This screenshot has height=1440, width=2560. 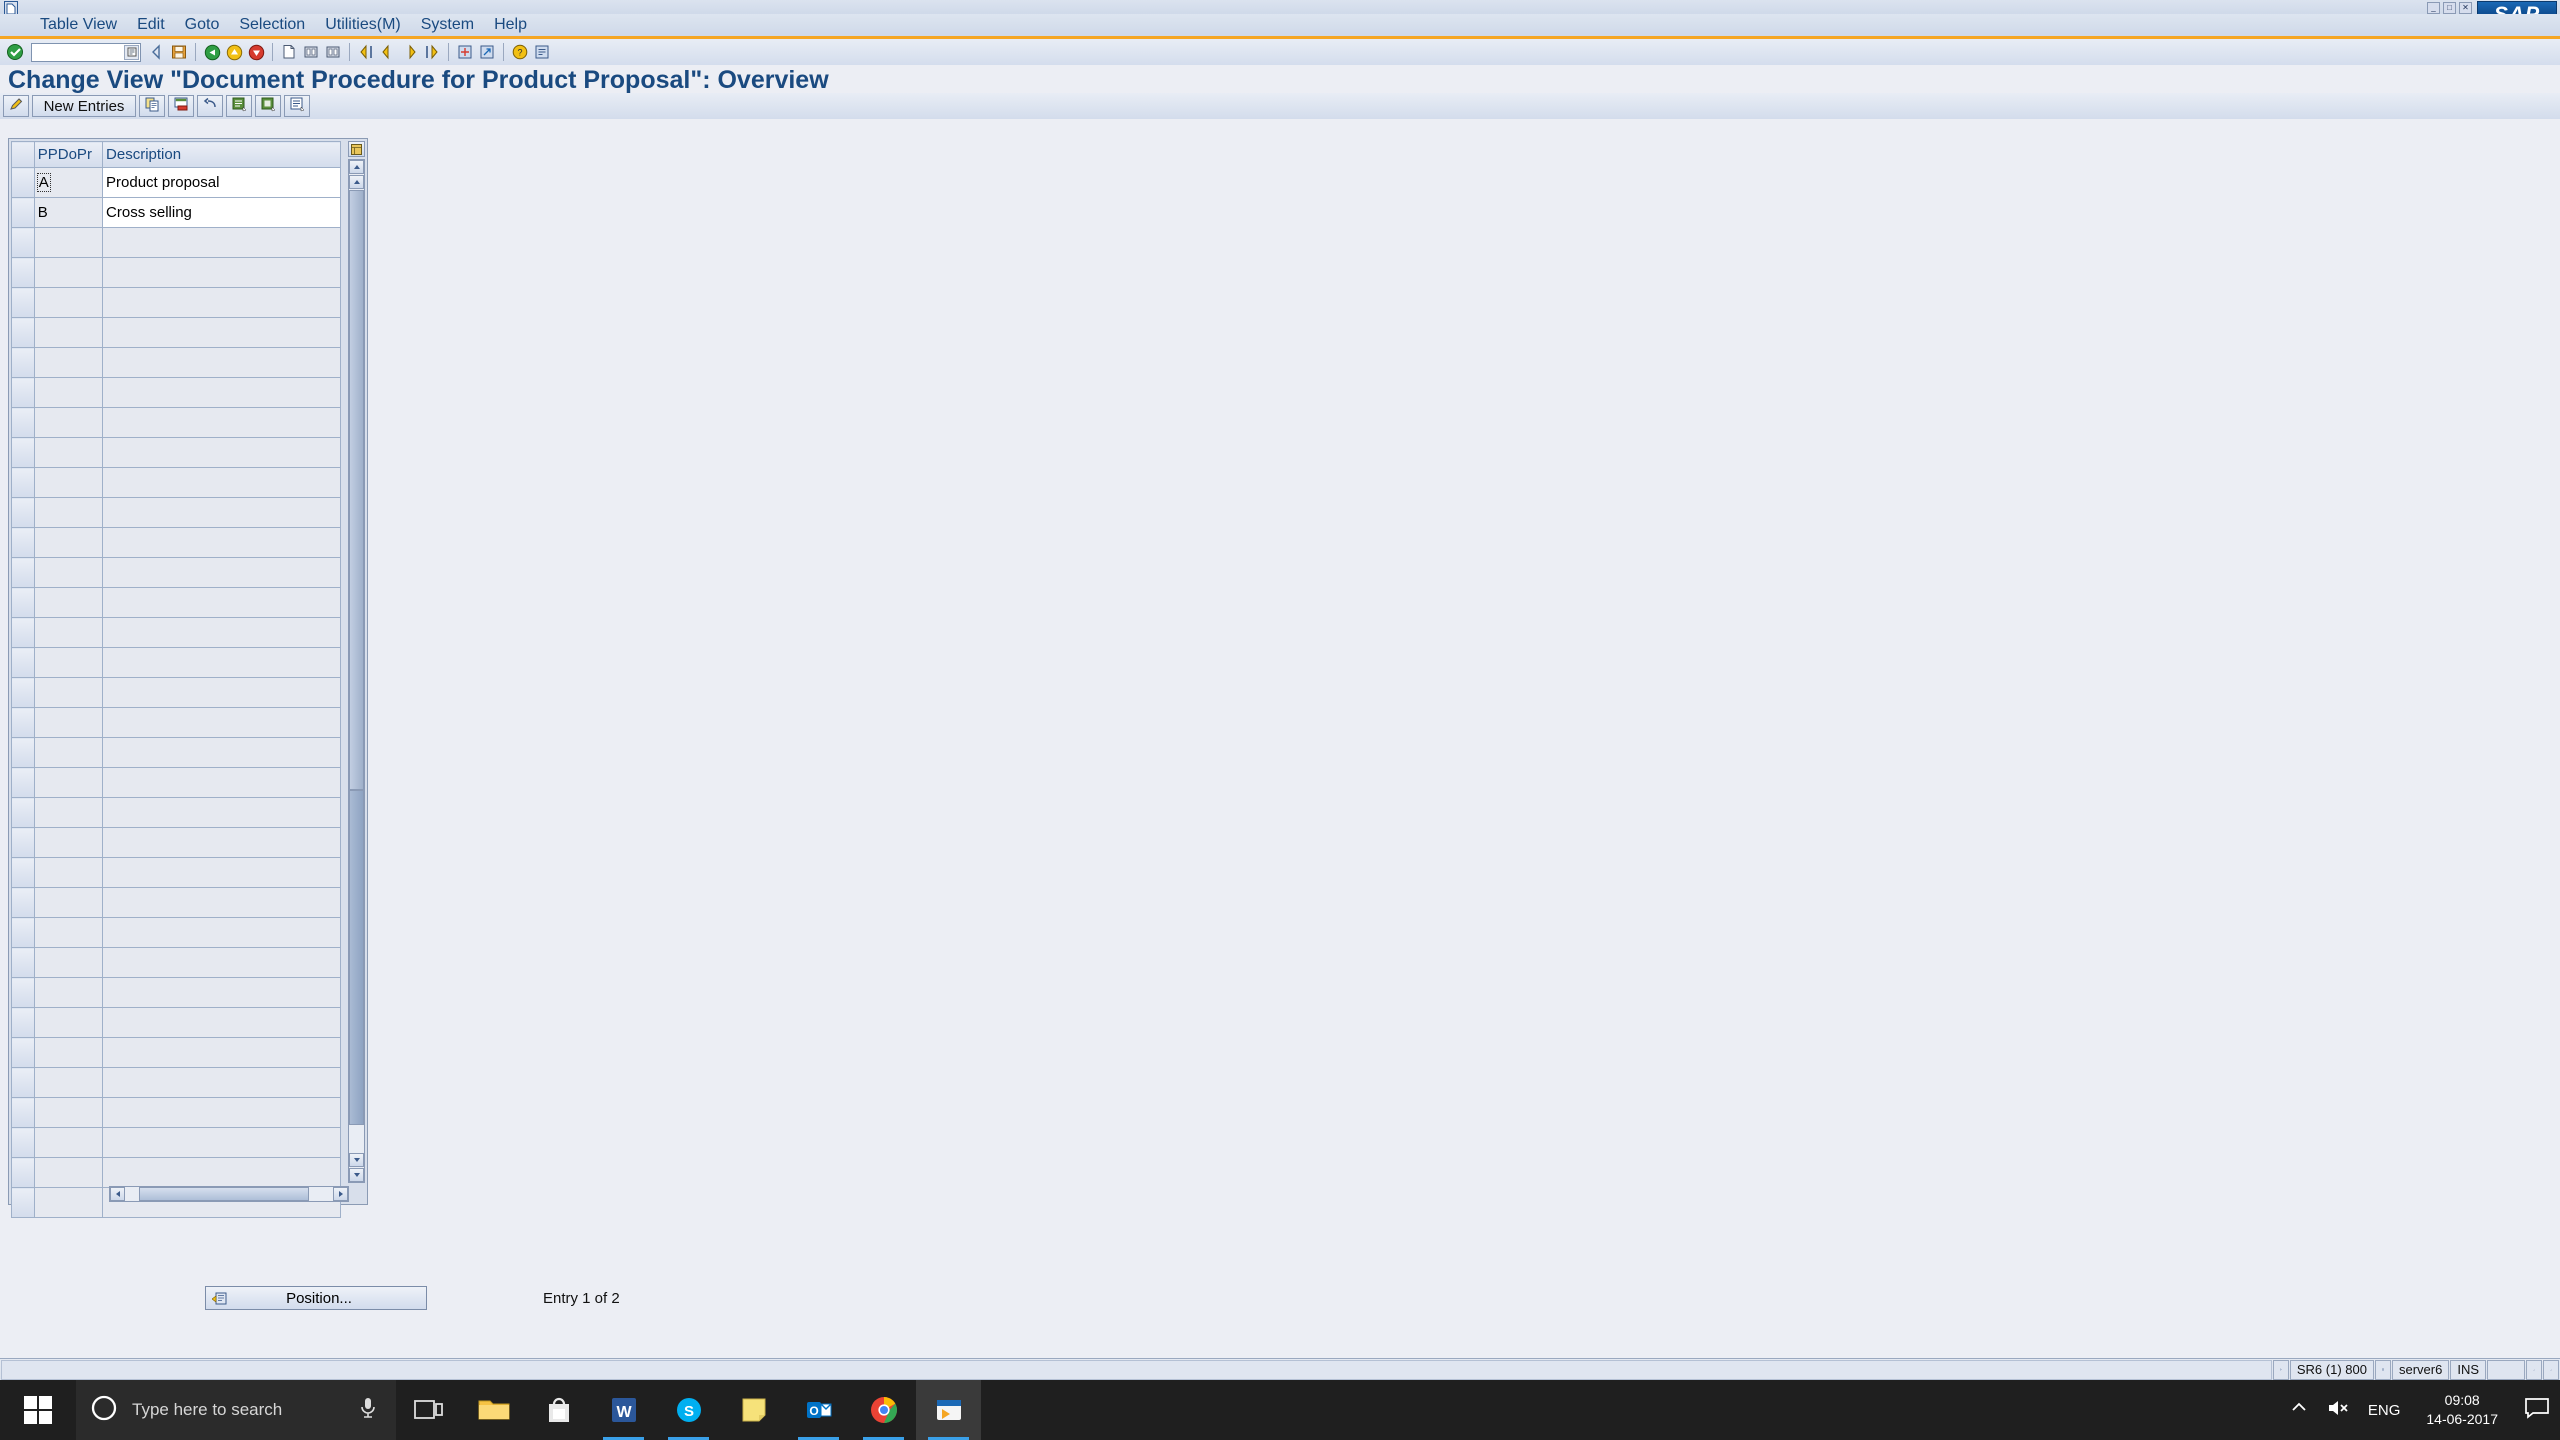 What do you see at coordinates (78, 25) in the screenshot?
I see `menu-item-table-view: Table View` at bounding box center [78, 25].